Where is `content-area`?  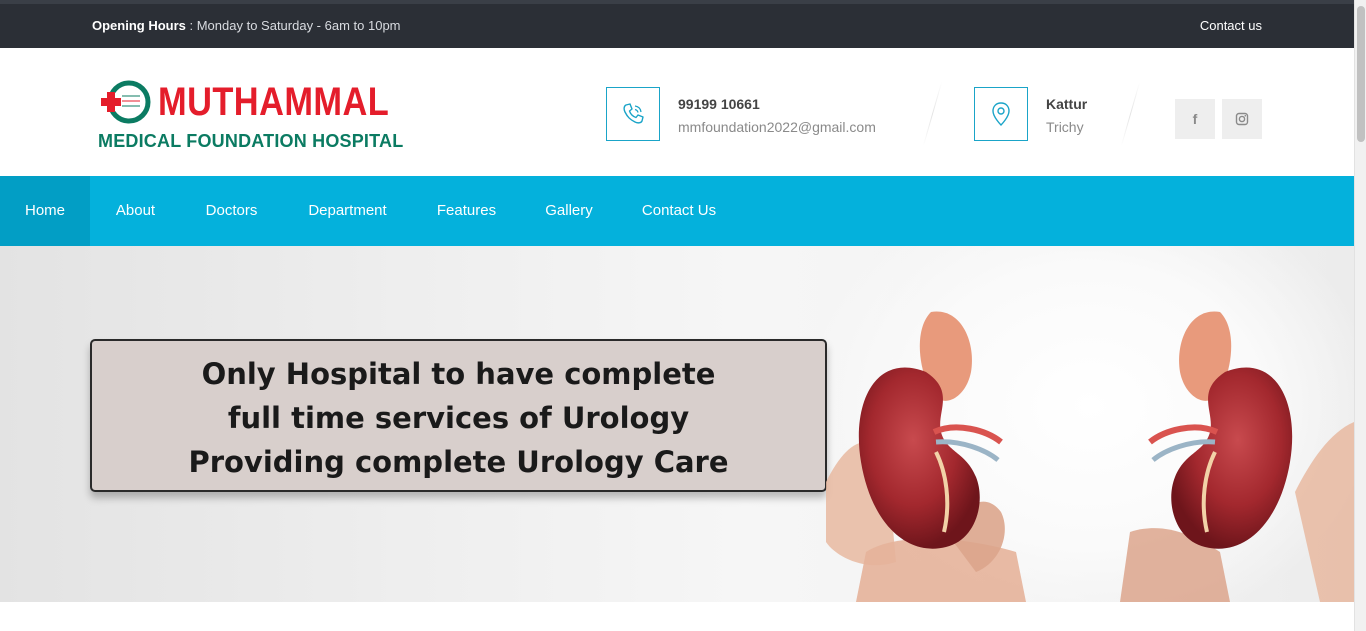 content-area is located at coordinates (677, 616).